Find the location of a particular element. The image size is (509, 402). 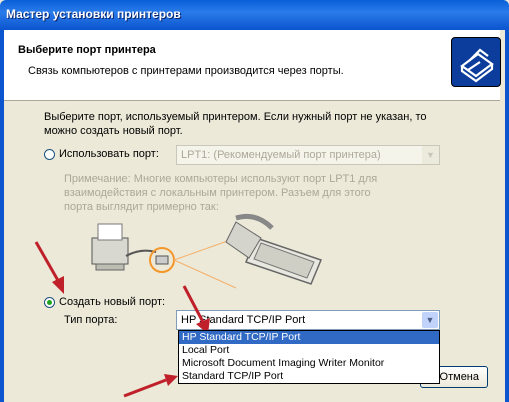

port-option-local: Local Port is located at coordinates (309, 350).